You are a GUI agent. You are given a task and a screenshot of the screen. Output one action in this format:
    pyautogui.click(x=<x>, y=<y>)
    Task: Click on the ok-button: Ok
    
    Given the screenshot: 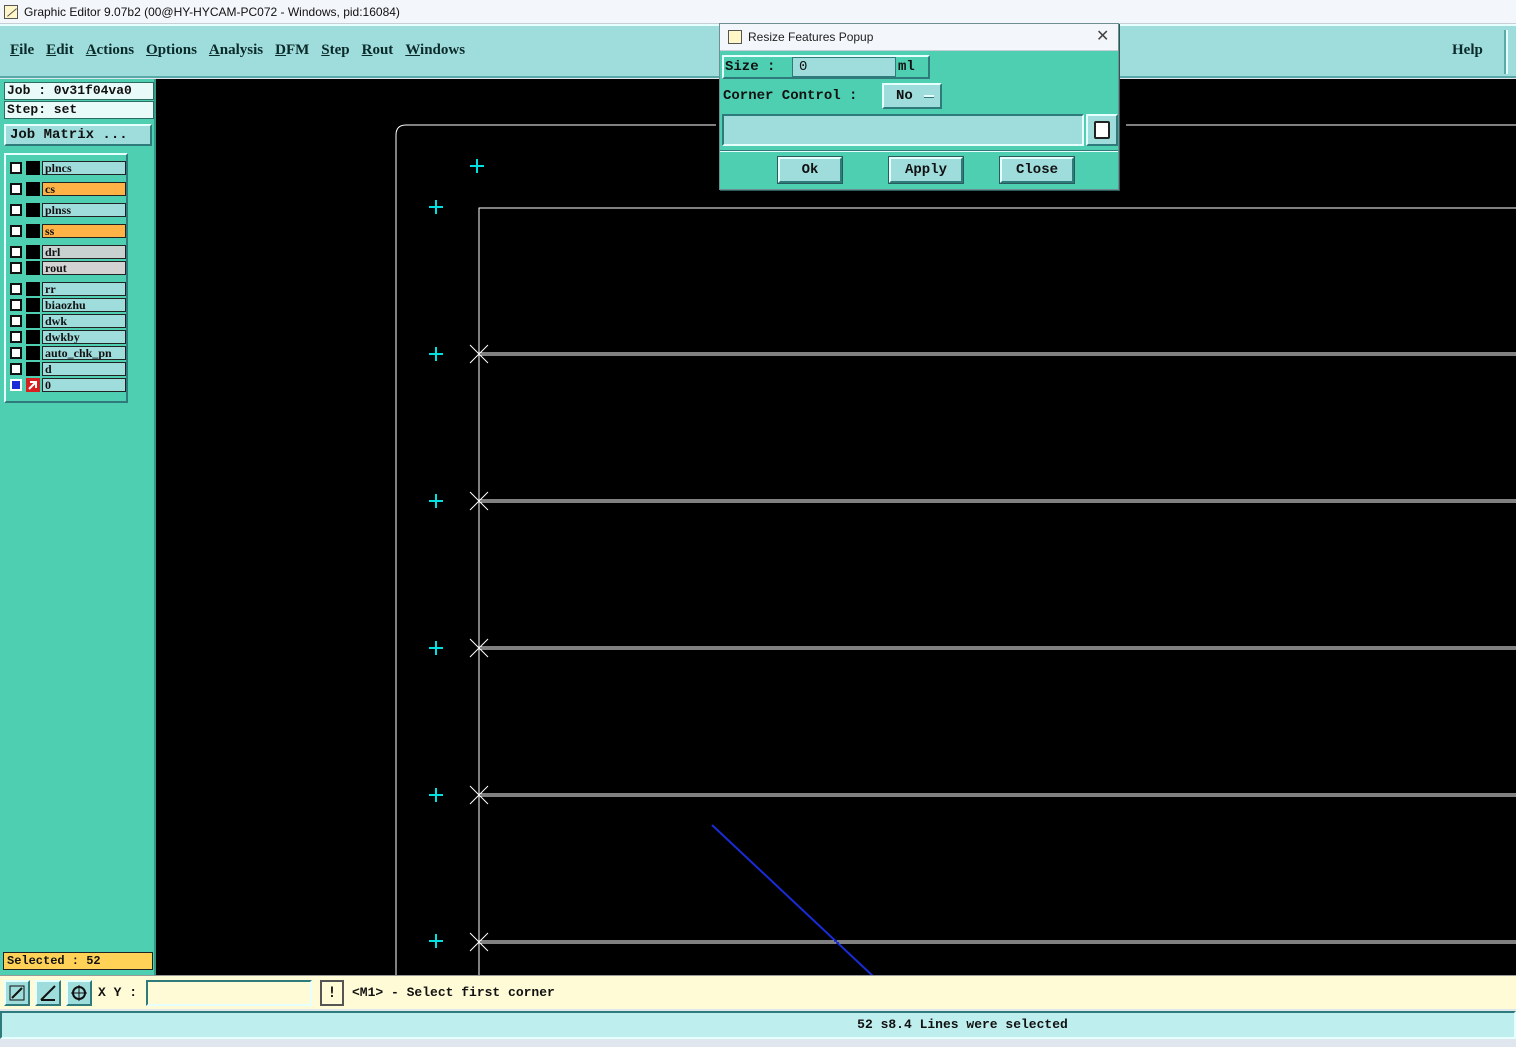 What is the action you would take?
    pyautogui.click(x=810, y=170)
    